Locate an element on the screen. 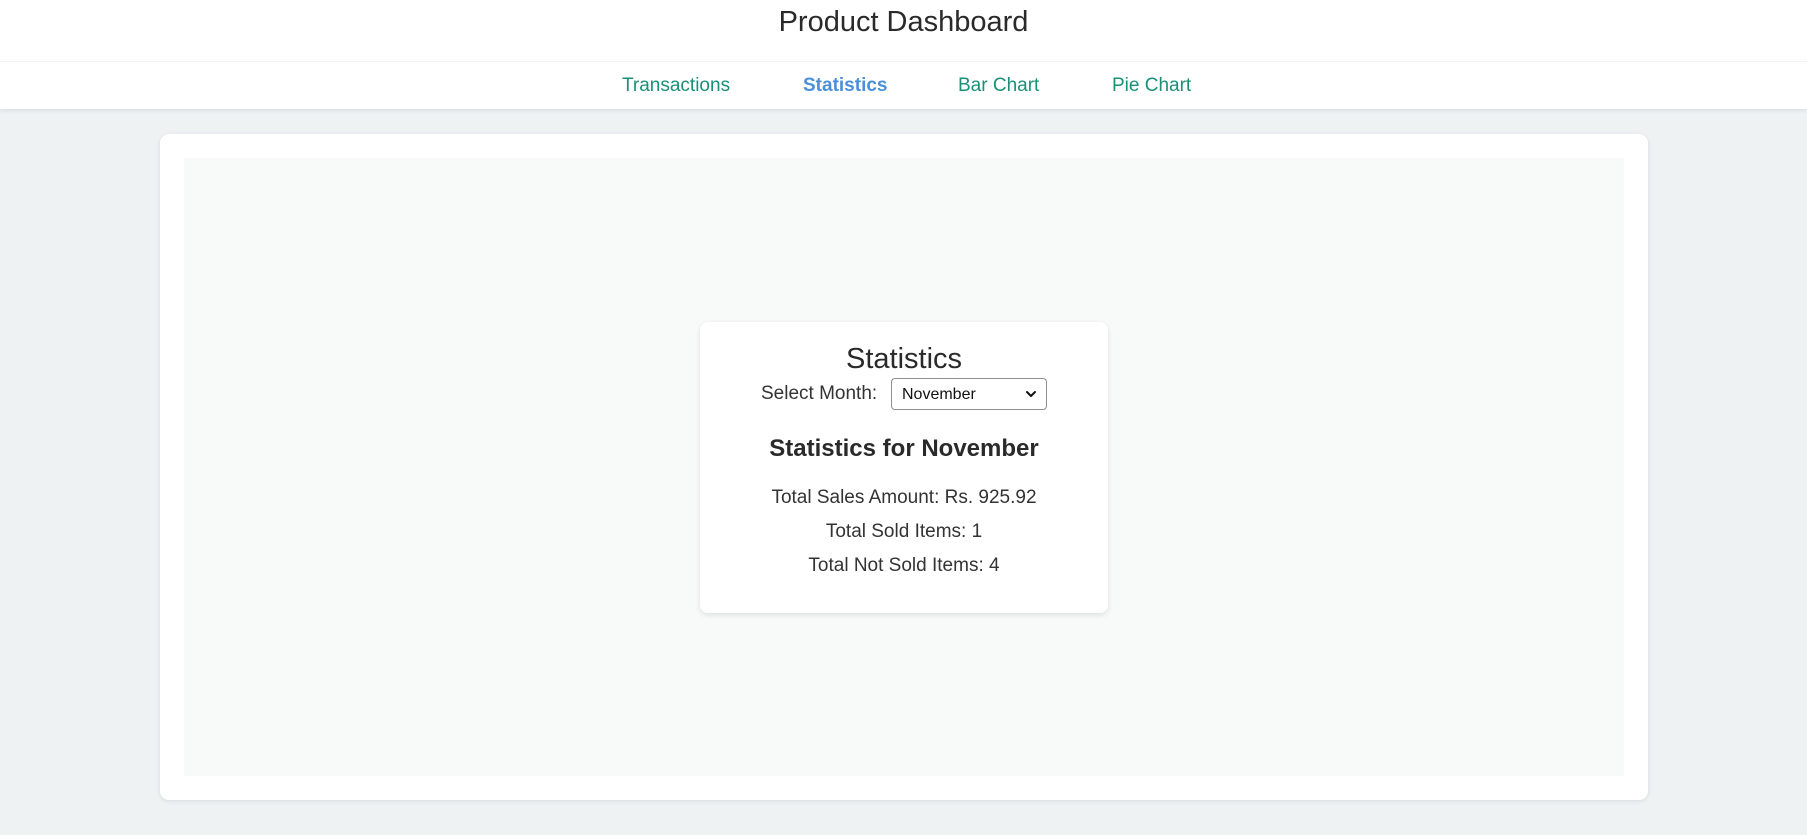 This screenshot has height=835, width=1807. nav-link-bar-chart: Bar Chart is located at coordinates (998, 86).